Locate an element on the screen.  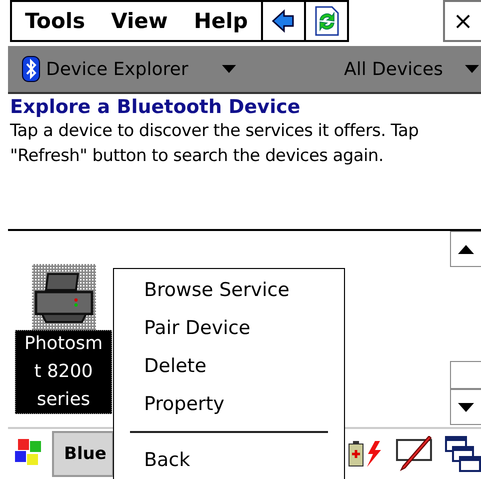
left-arrow-icon is located at coordinates (283, 21).